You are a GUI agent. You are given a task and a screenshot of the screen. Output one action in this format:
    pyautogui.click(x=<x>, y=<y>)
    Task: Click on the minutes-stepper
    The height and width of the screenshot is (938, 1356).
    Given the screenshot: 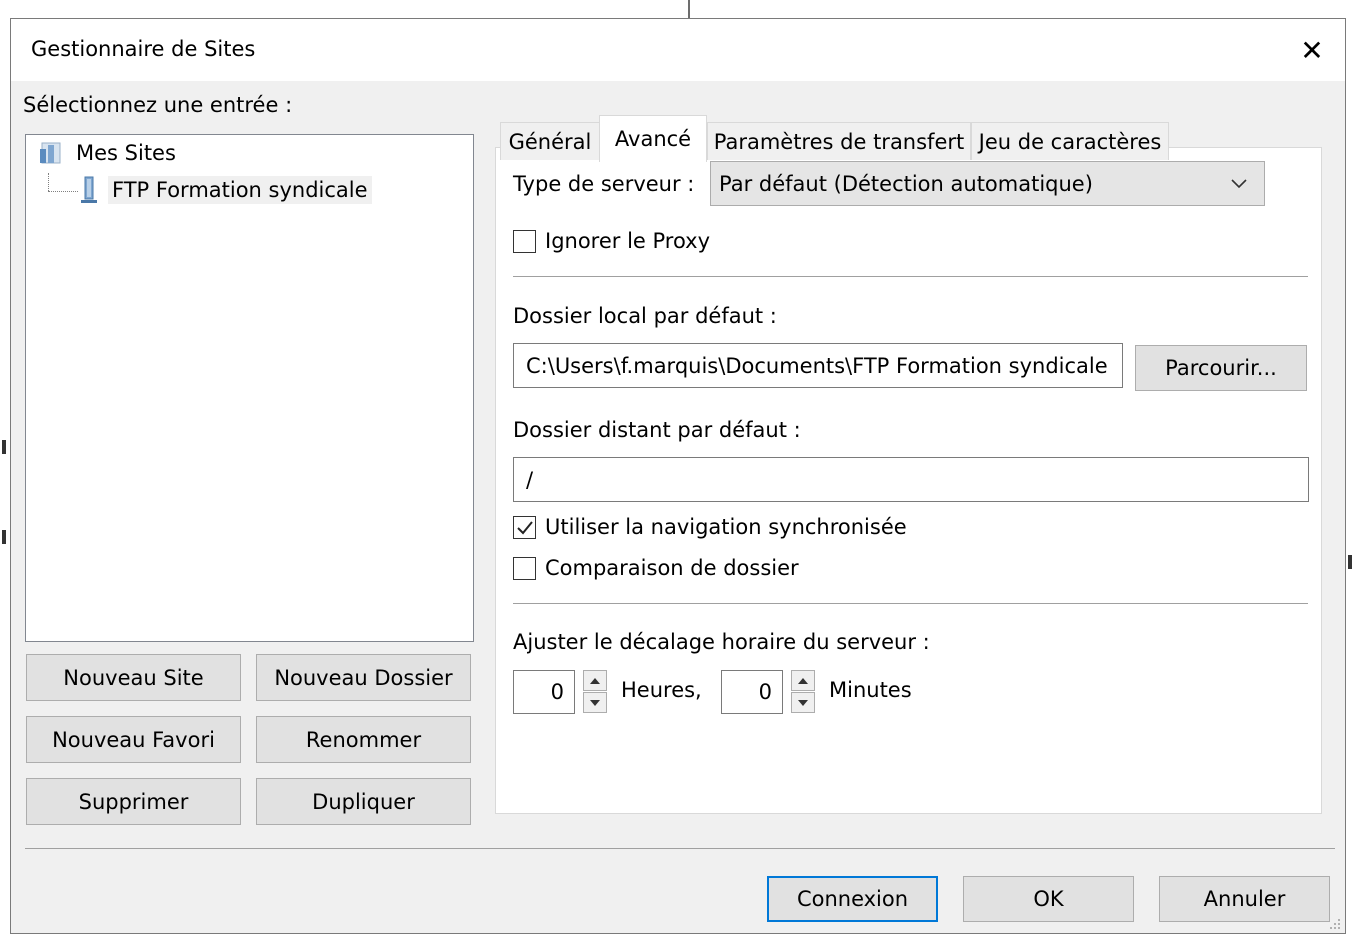 What is the action you would take?
    pyautogui.click(x=803, y=692)
    